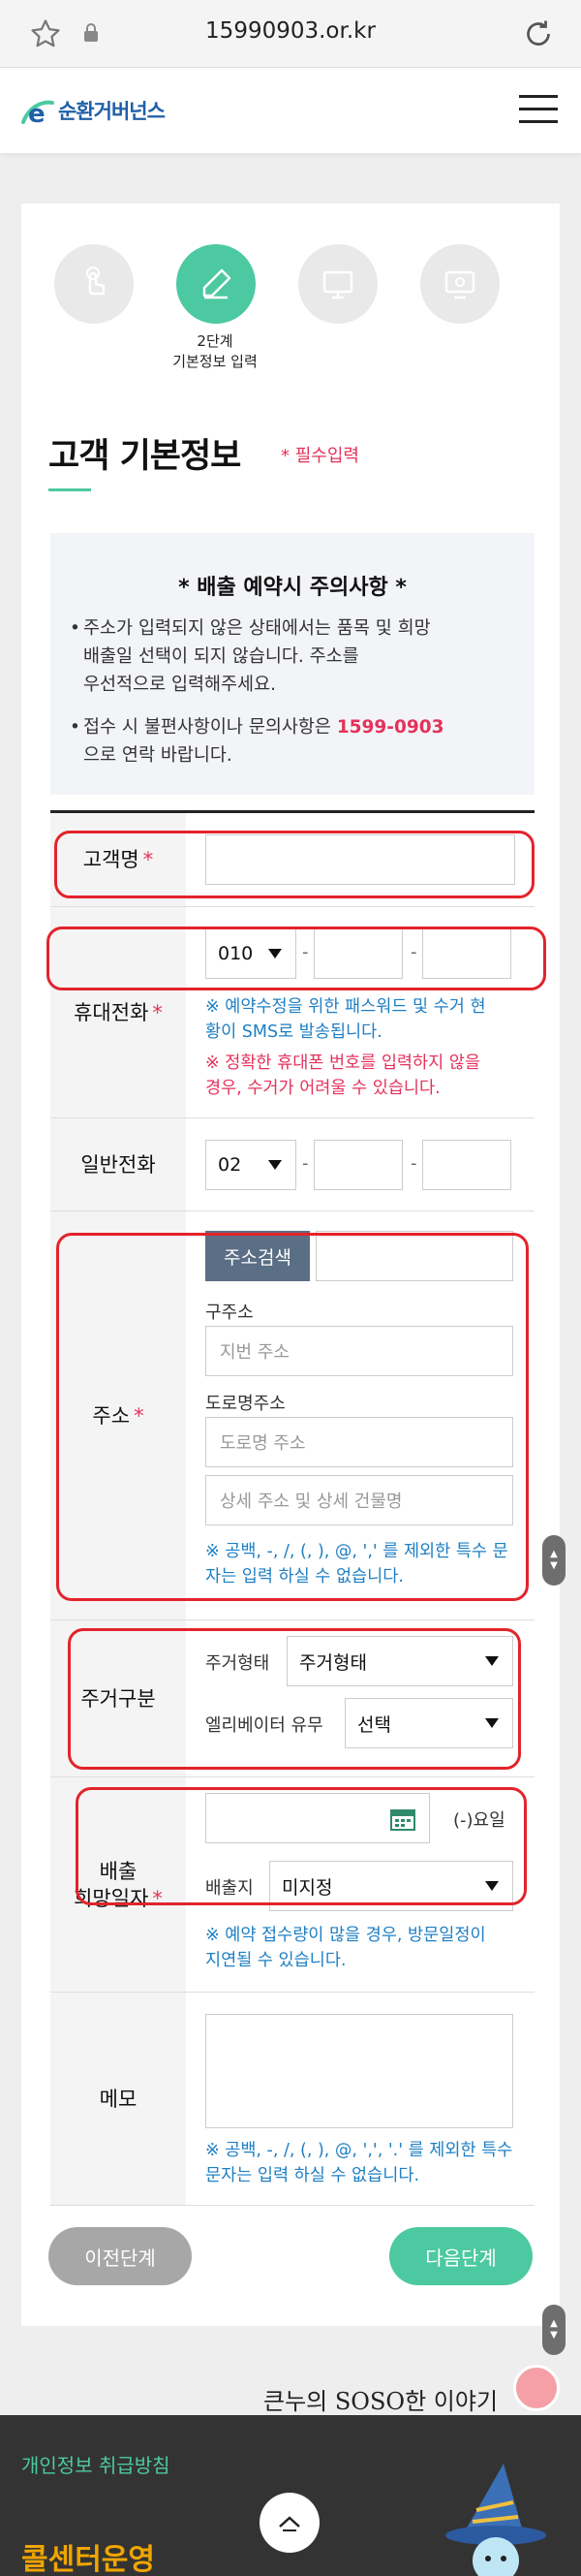 The height and width of the screenshot is (2576, 581). I want to click on chevron-up-icon, so click(289, 2523).